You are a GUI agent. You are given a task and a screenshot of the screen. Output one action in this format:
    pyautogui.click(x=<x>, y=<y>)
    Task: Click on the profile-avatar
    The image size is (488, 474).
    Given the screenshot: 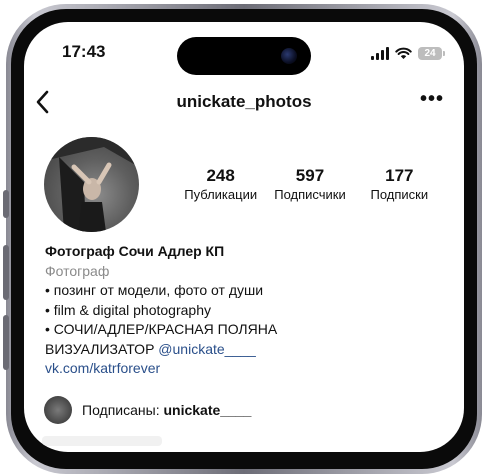 What is the action you would take?
    pyautogui.click(x=91, y=184)
    